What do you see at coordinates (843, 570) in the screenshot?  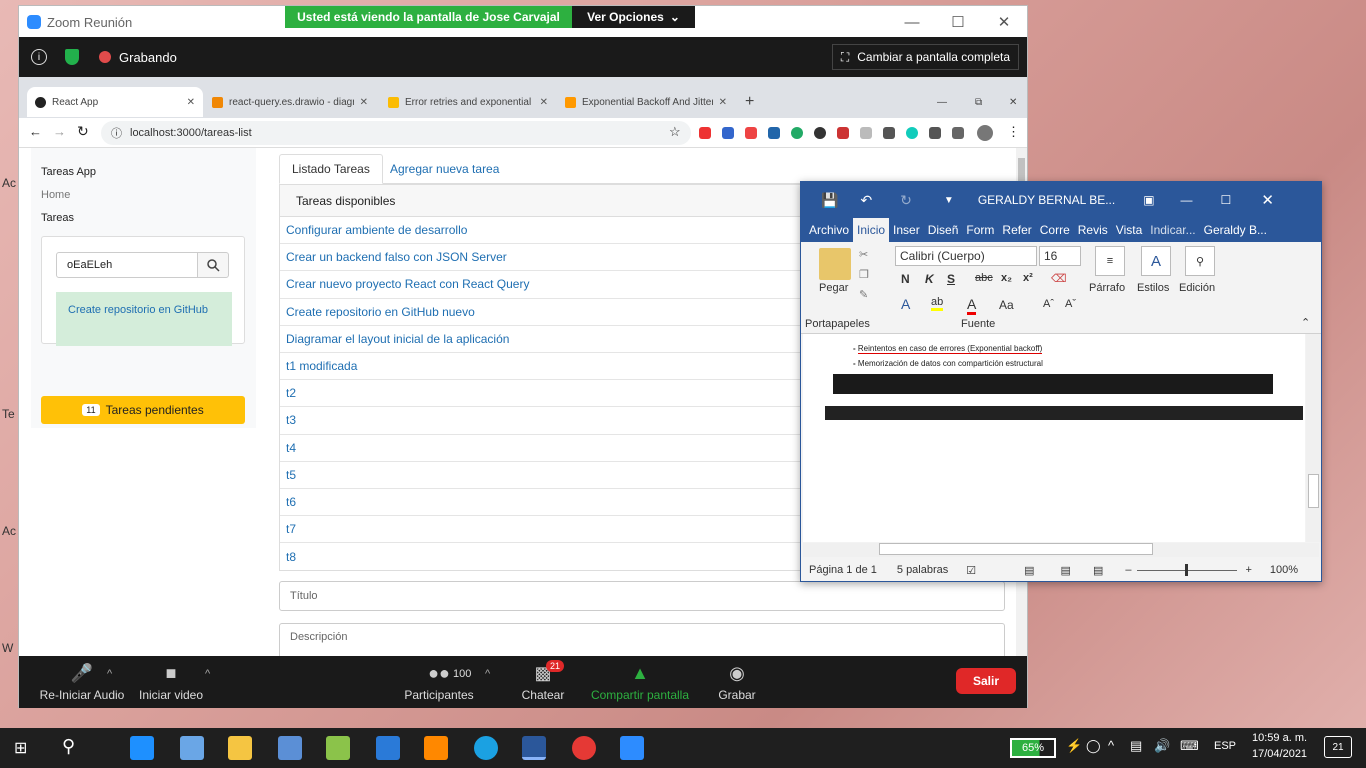 I see `page-status: Página 1 de 1` at bounding box center [843, 570].